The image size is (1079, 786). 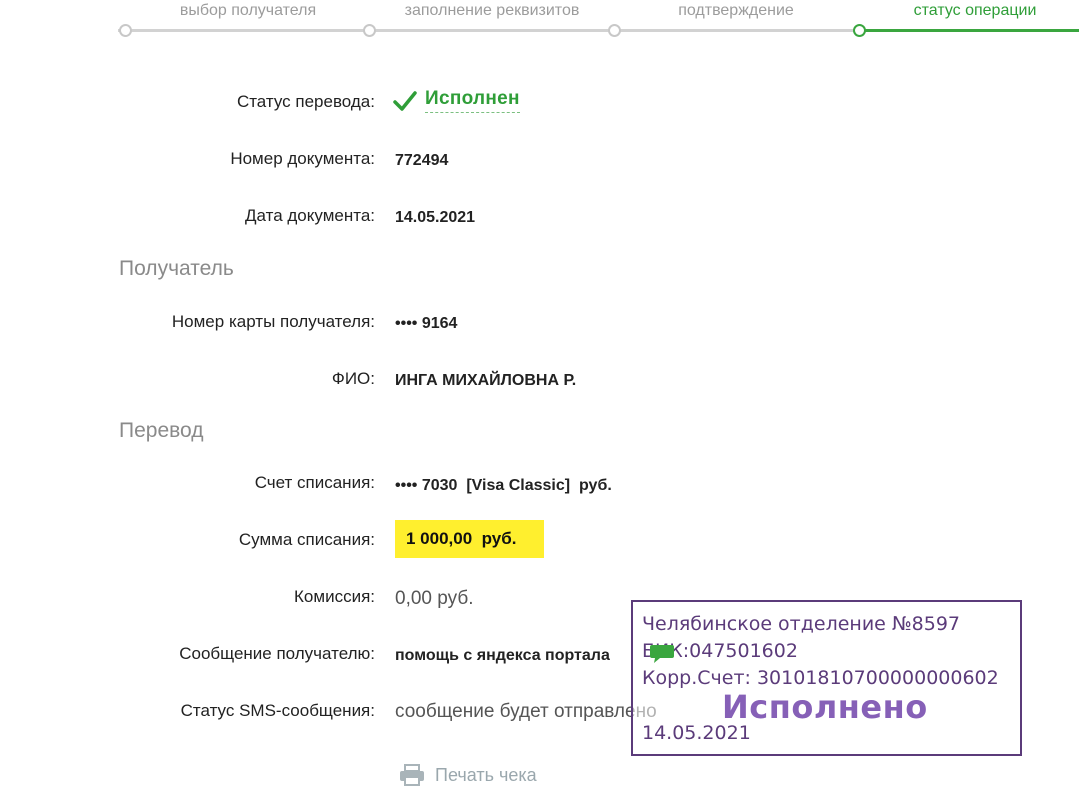 What do you see at coordinates (302, 158) in the screenshot?
I see `document-number-label: Номер документа:` at bounding box center [302, 158].